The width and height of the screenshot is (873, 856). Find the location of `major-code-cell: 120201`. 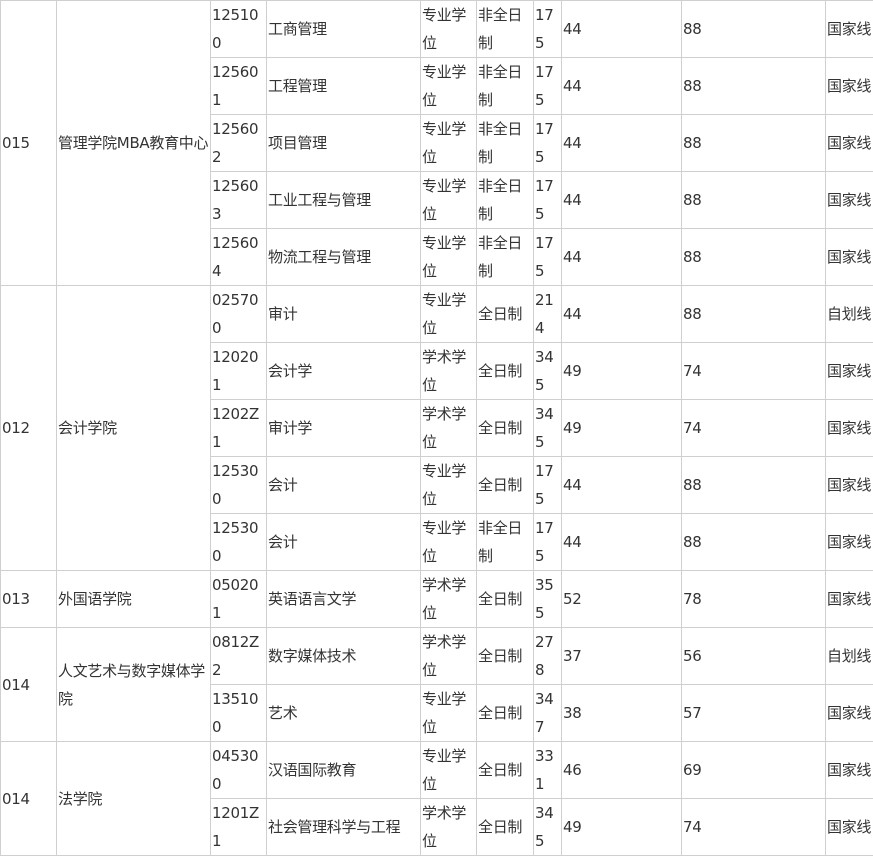

major-code-cell: 120201 is located at coordinates (238, 371).